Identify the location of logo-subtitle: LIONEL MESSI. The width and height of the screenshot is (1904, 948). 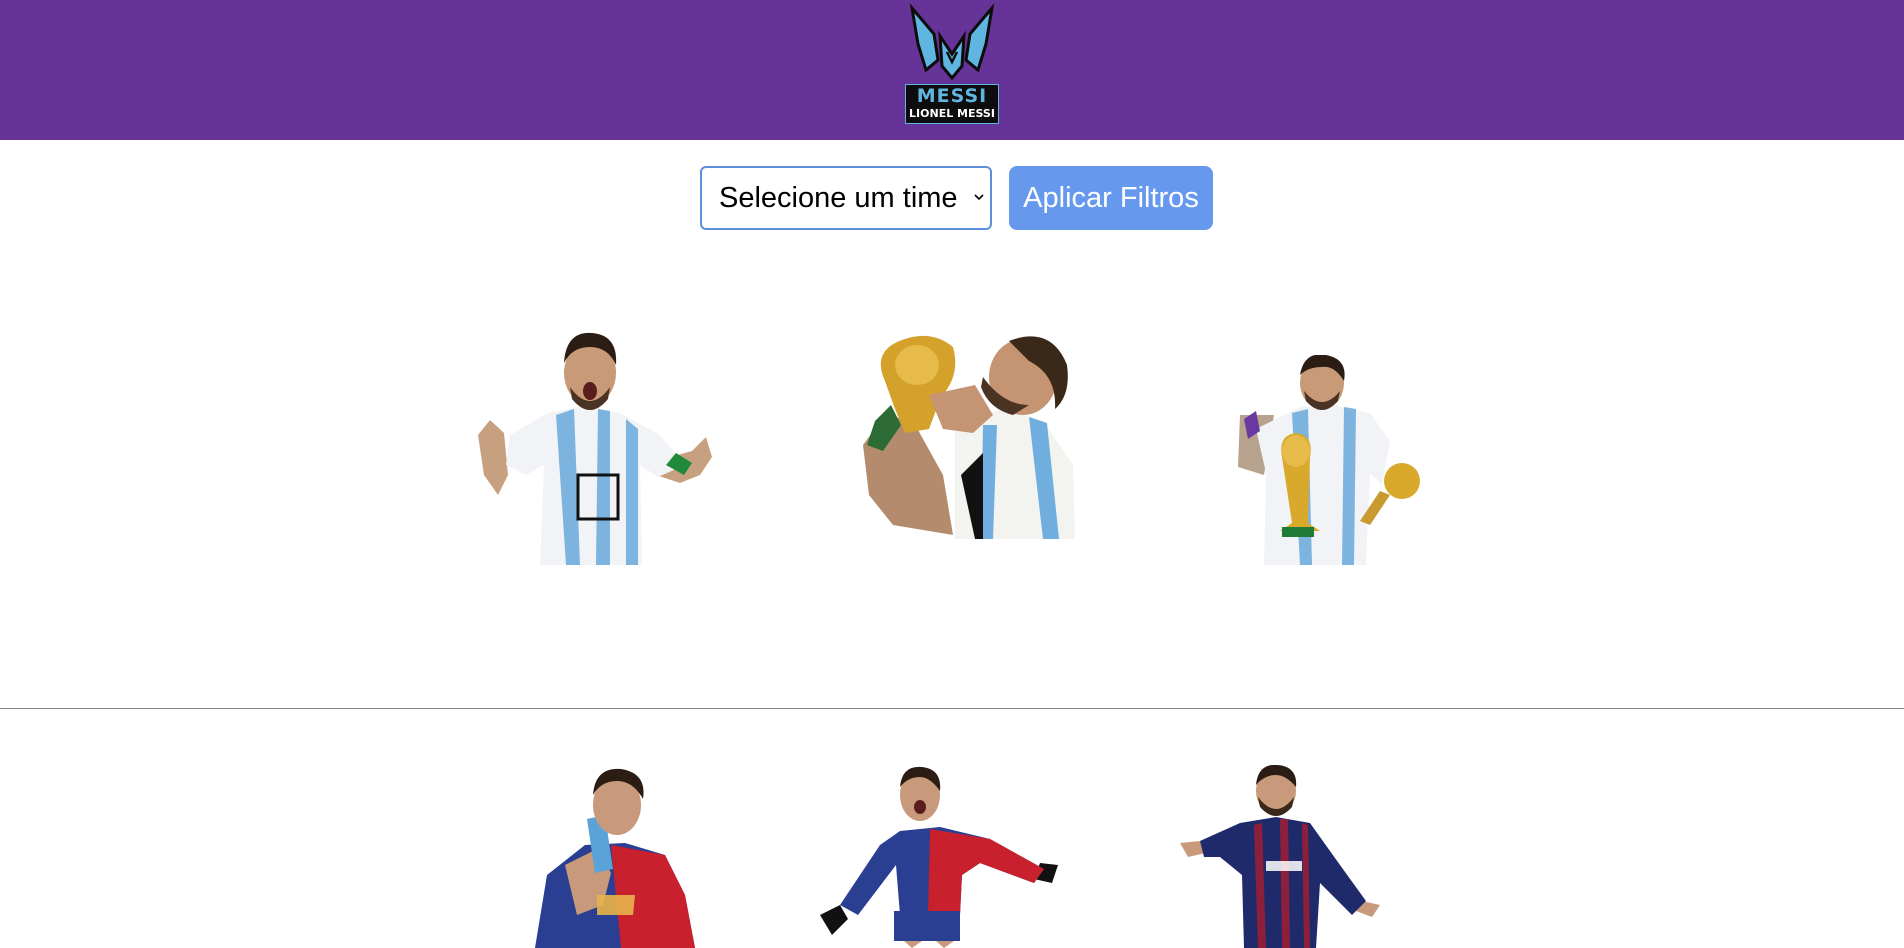
(952, 113).